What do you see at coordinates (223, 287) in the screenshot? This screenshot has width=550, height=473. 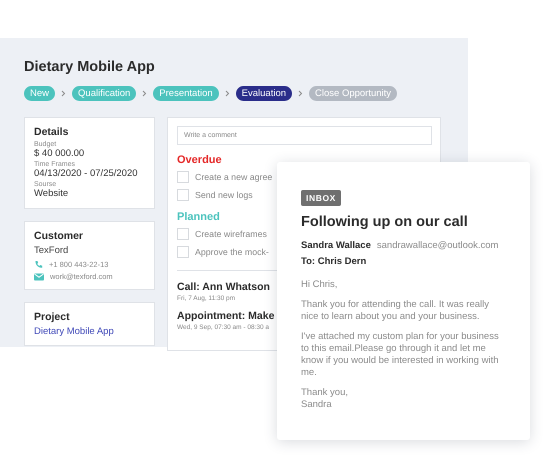 I see `event-title: Call: Ann Whatson` at bounding box center [223, 287].